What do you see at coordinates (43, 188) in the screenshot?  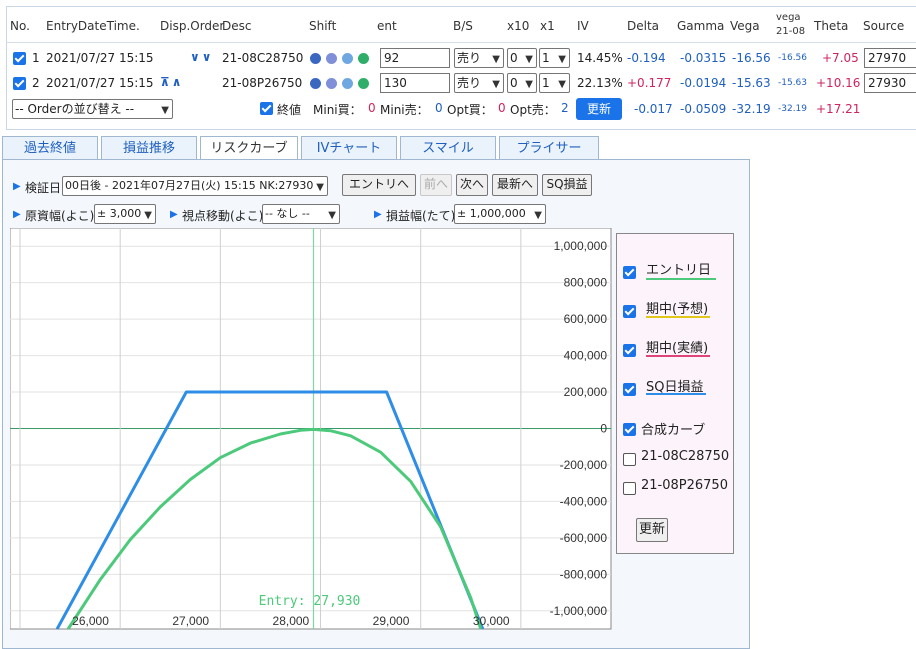 I see `verify-date-label: 検証日` at bounding box center [43, 188].